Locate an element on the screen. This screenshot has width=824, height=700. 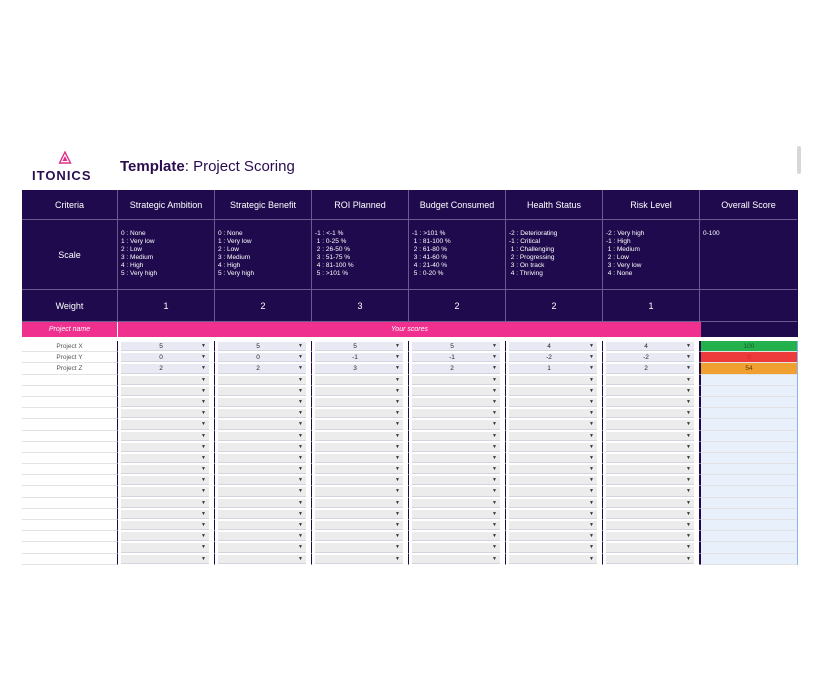
score-dropdown: 2▼ is located at coordinates (166, 368).